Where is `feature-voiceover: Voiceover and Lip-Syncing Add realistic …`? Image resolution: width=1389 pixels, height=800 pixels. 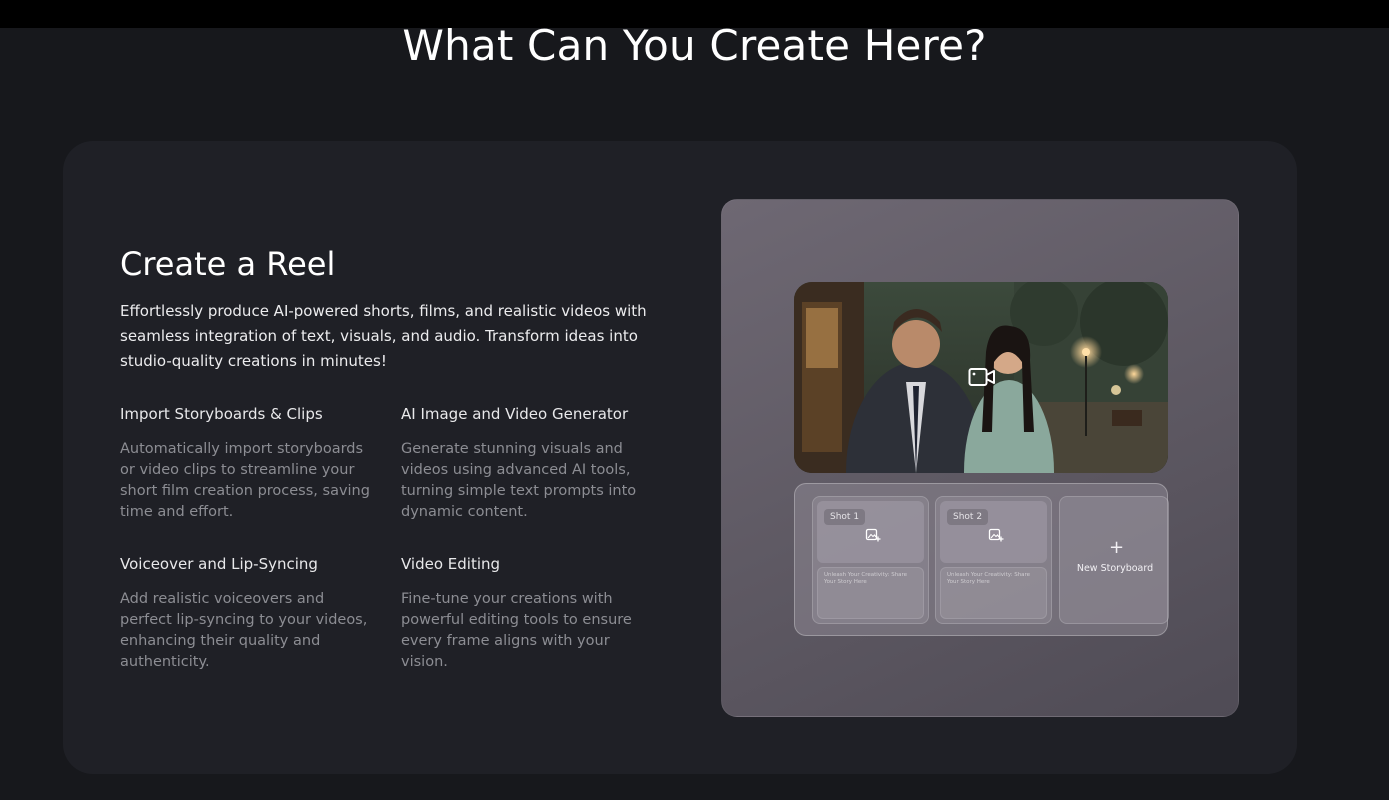
feature-voiceover: Voiceover and Lip-Syncing Add realistic … is located at coordinates (245, 613).